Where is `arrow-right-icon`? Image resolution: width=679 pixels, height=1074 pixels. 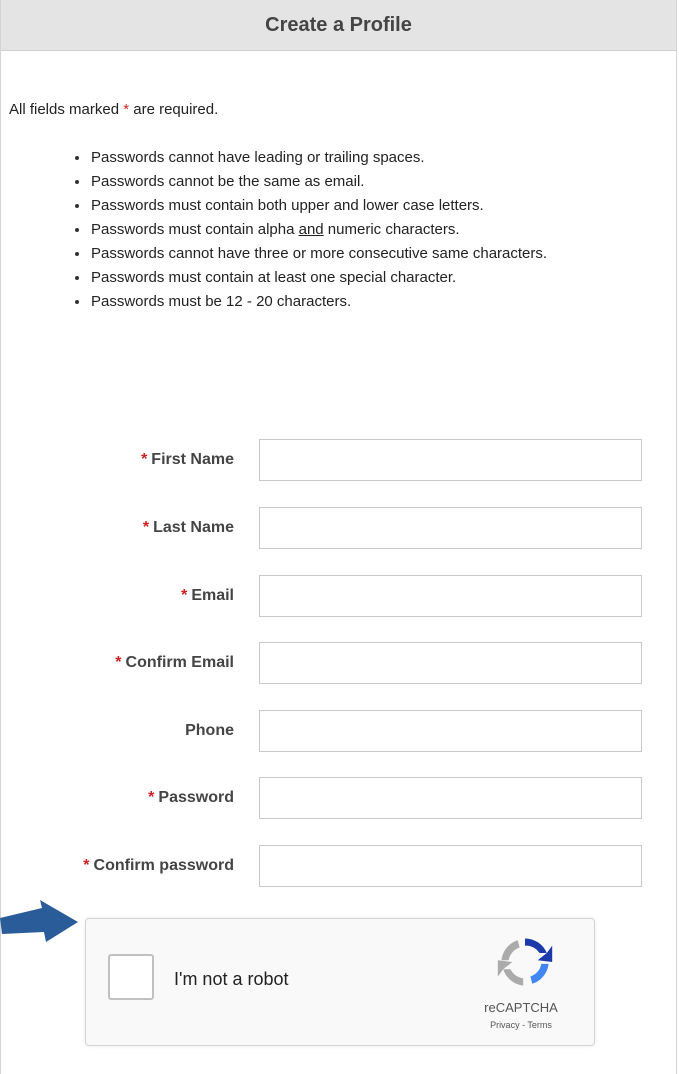 arrow-right-icon is located at coordinates (39, 921).